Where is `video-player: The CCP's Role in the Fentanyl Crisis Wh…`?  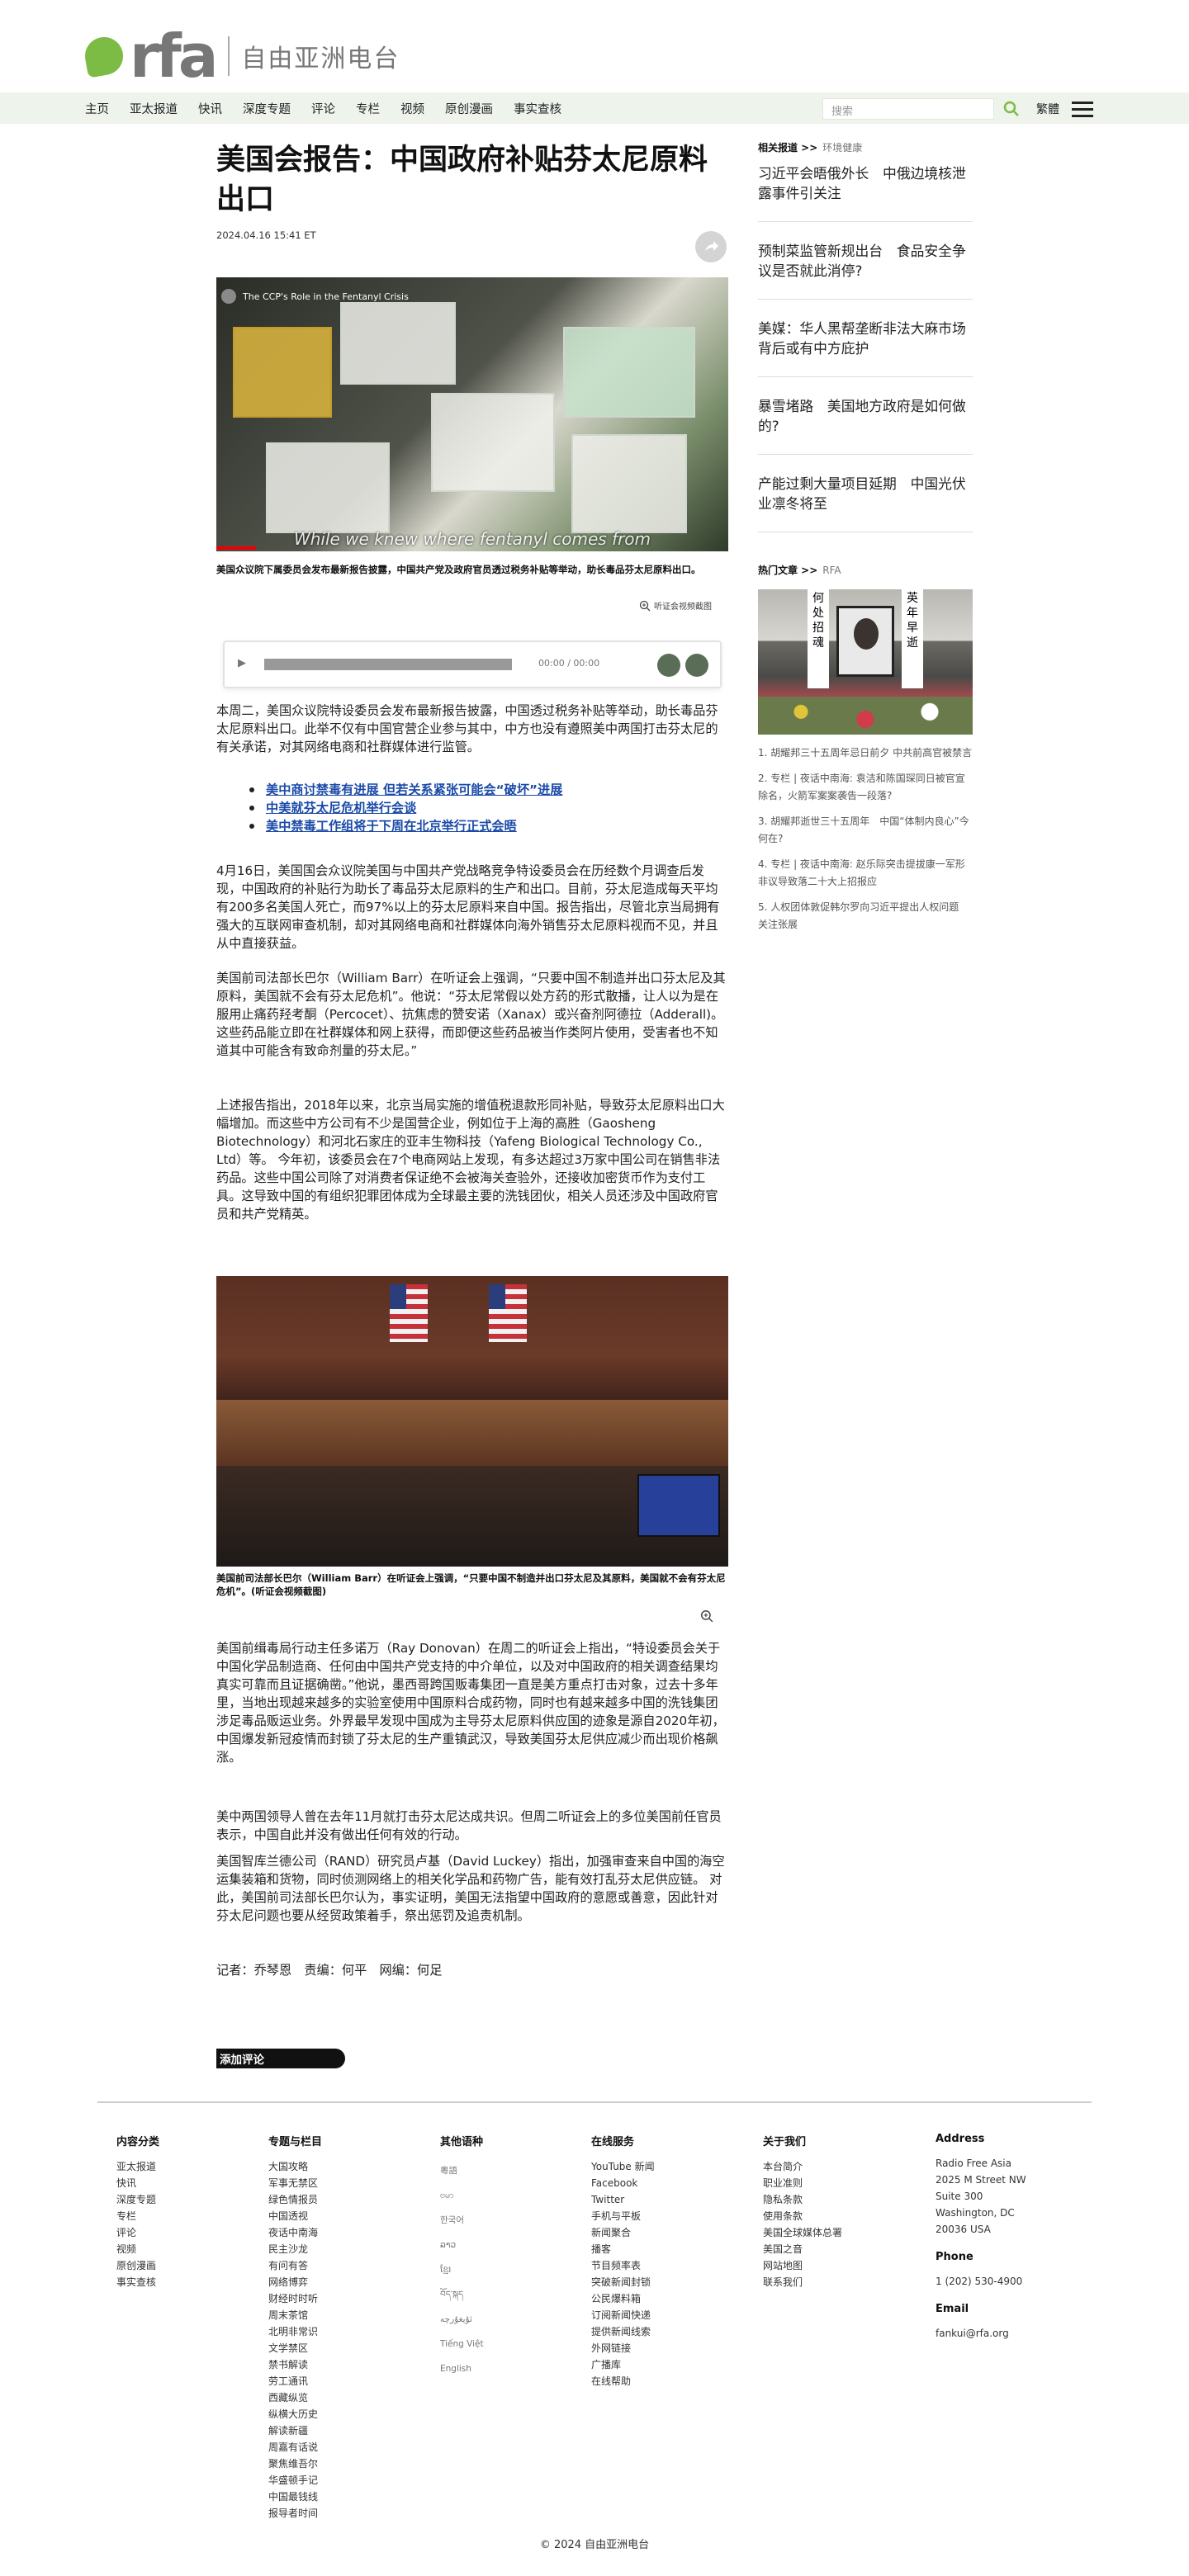
video-player: The CCP's Role in the Fentanyl Crisis Wh… is located at coordinates (472, 414).